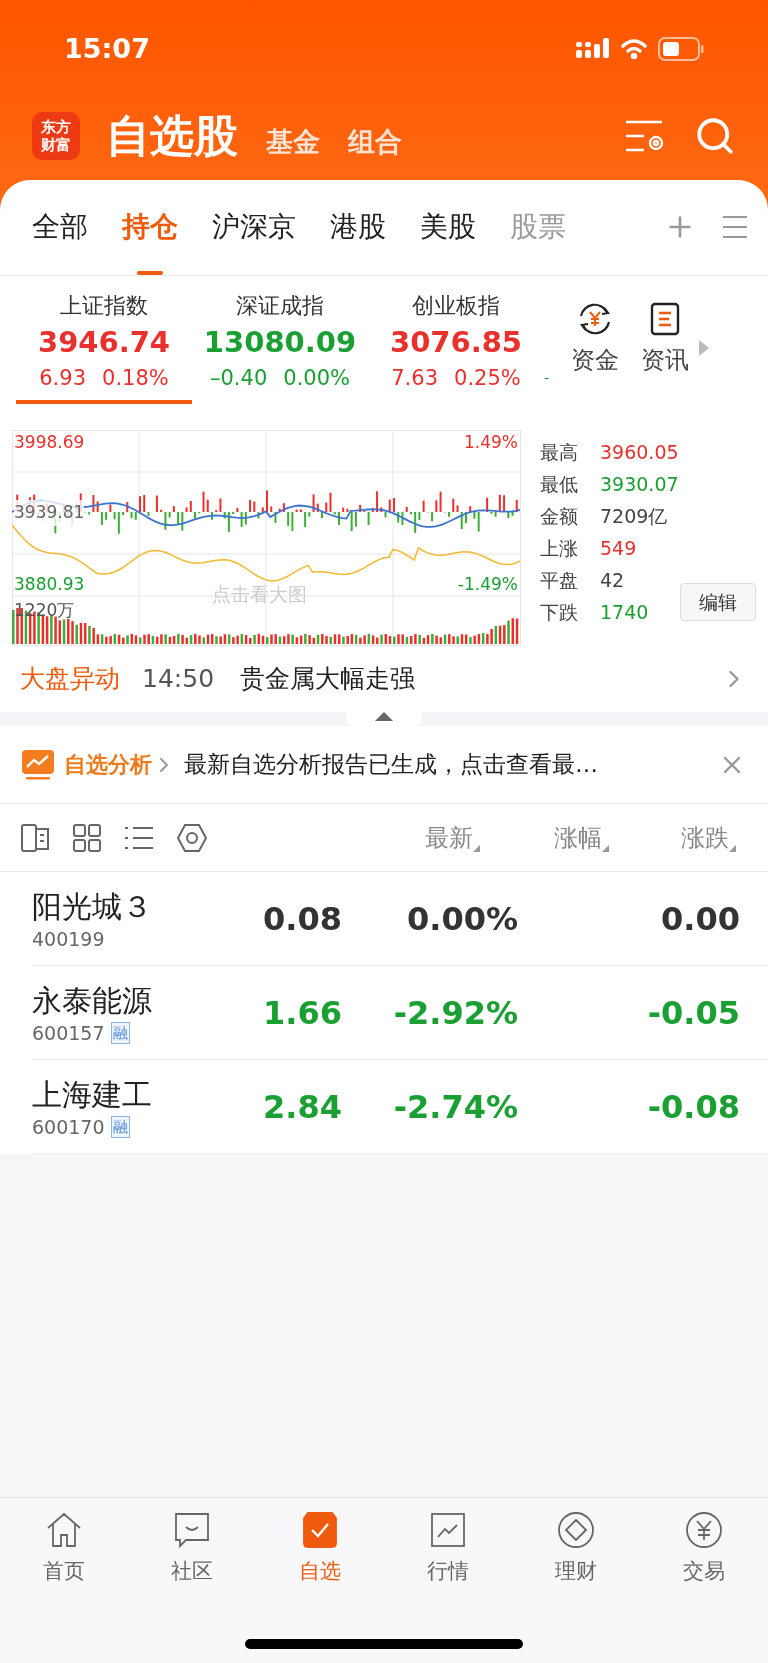 The height and width of the screenshot is (1663, 768). I want to click on line-chart-icon, so click(448, 1530).